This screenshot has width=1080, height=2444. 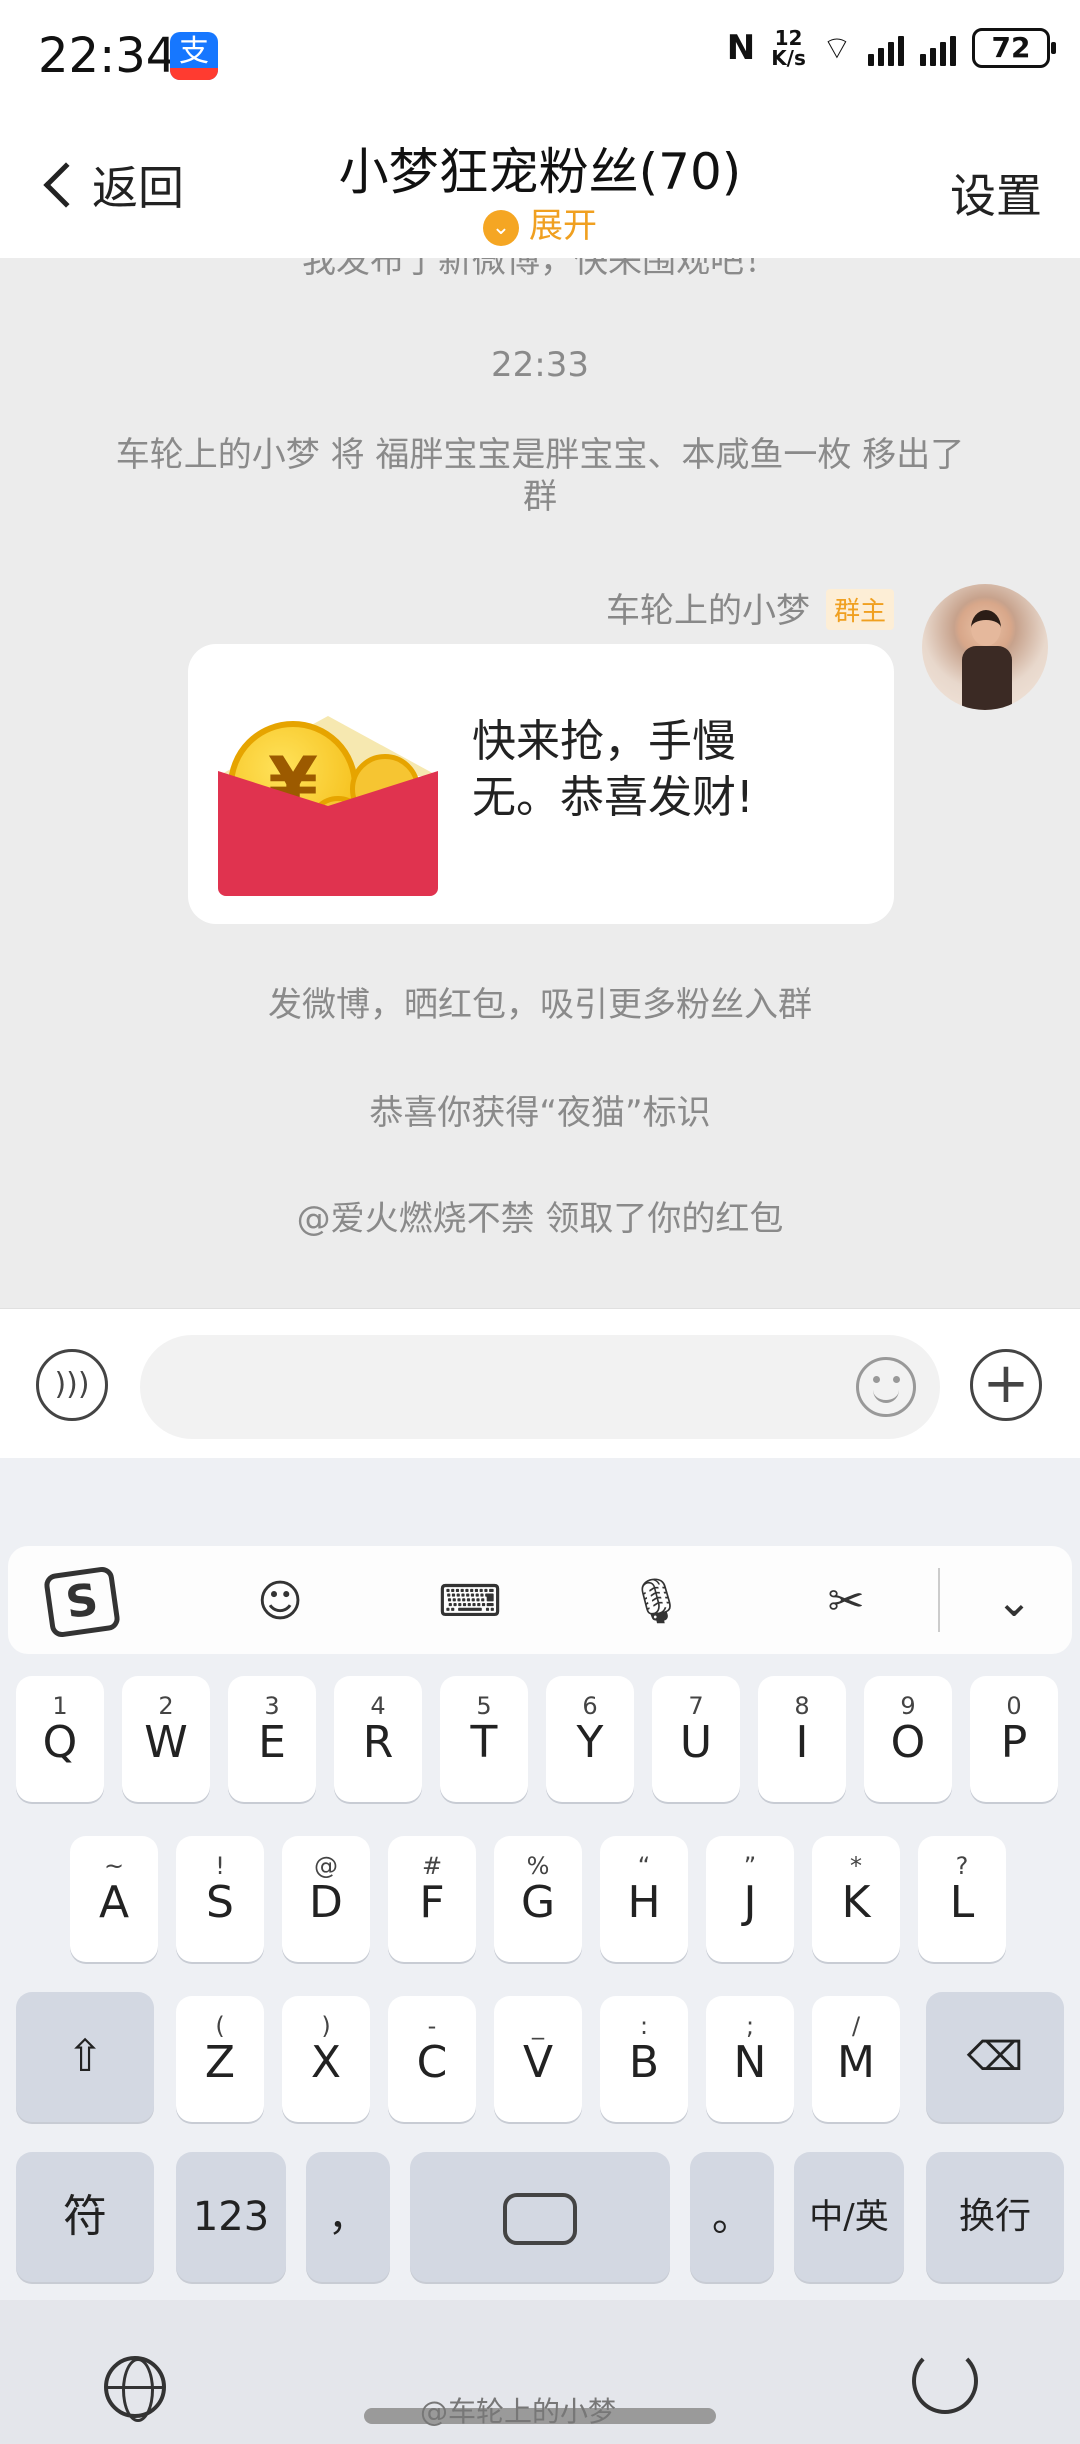 What do you see at coordinates (590, 1739) in the screenshot?
I see `key-y: 6Y` at bounding box center [590, 1739].